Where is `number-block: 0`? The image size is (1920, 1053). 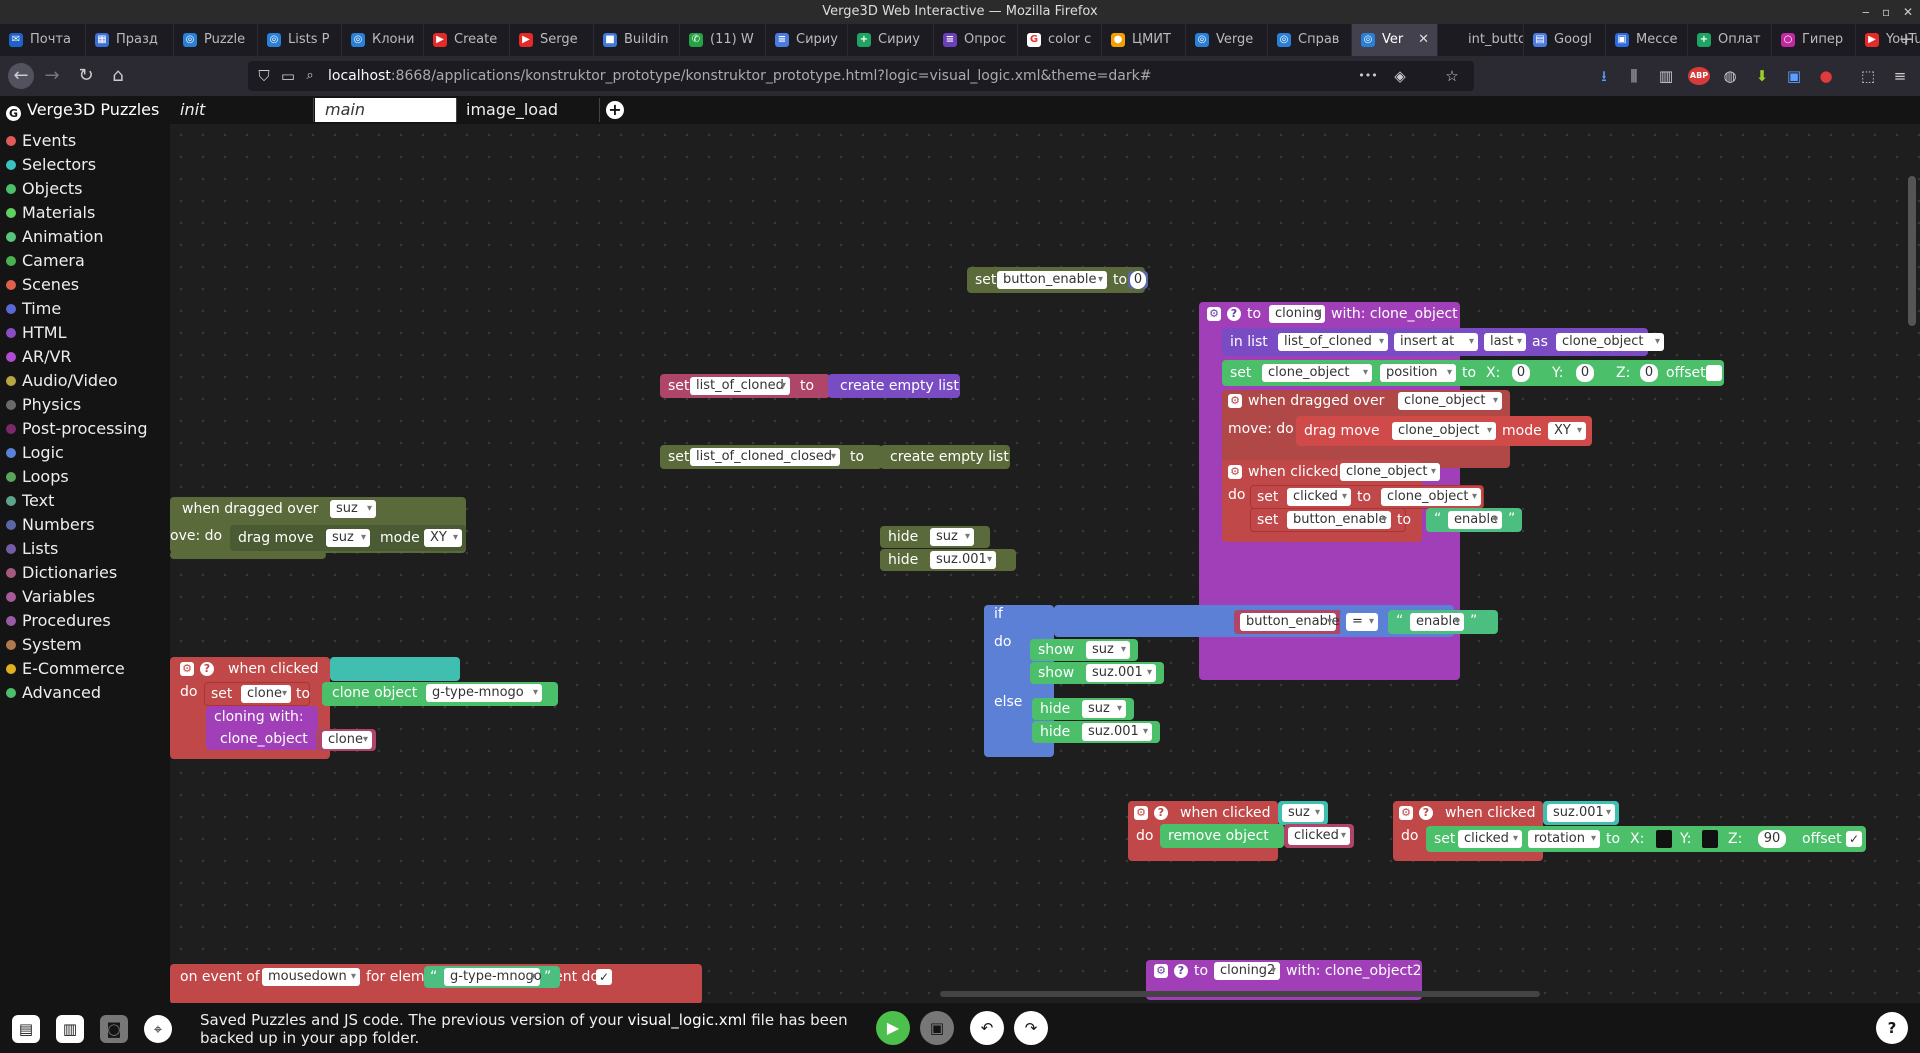 number-block: 0 is located at coordinates (1138, 280).